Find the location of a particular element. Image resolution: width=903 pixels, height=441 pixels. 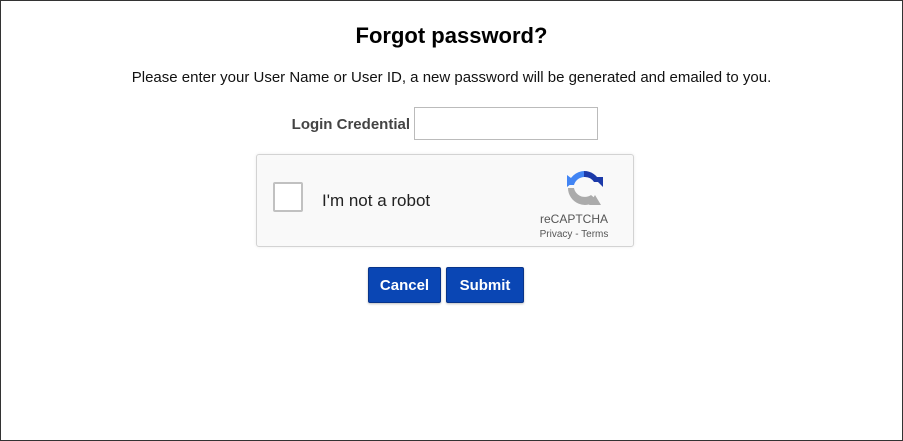

recaptcha-checkbox is located at coordinates (288, 197).